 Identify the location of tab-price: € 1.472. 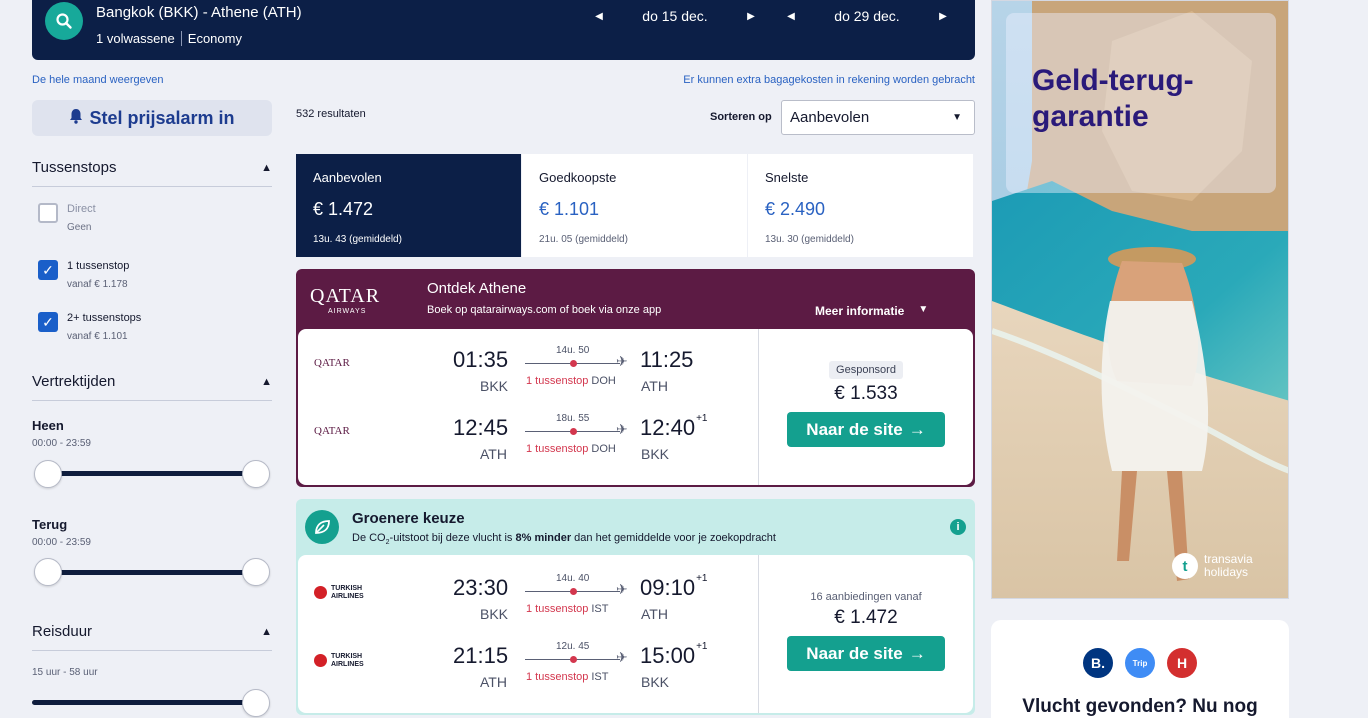
(343, 209).